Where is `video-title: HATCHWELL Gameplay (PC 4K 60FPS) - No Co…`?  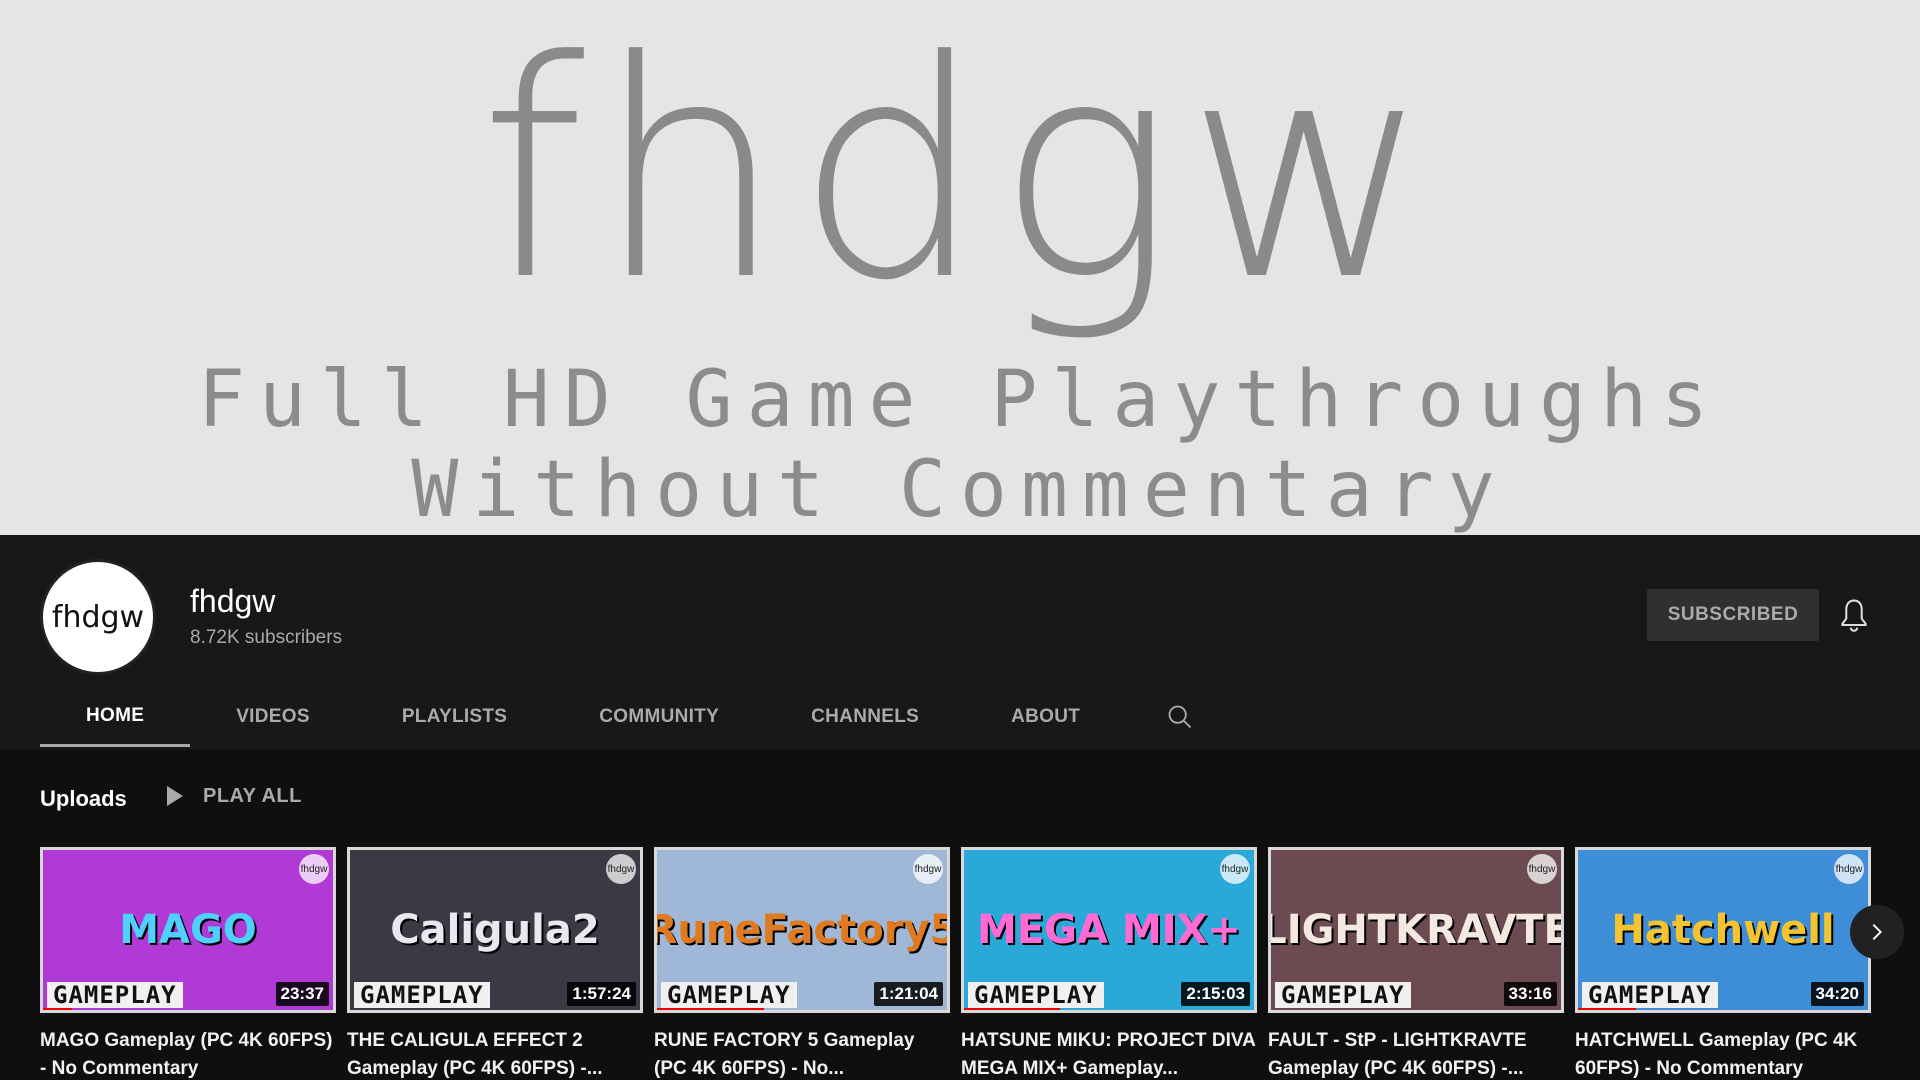 video-title: HATCHWELL Gameplay (PC 4K 60FPS) - No Co… is located at coordinates (1723, 1053).